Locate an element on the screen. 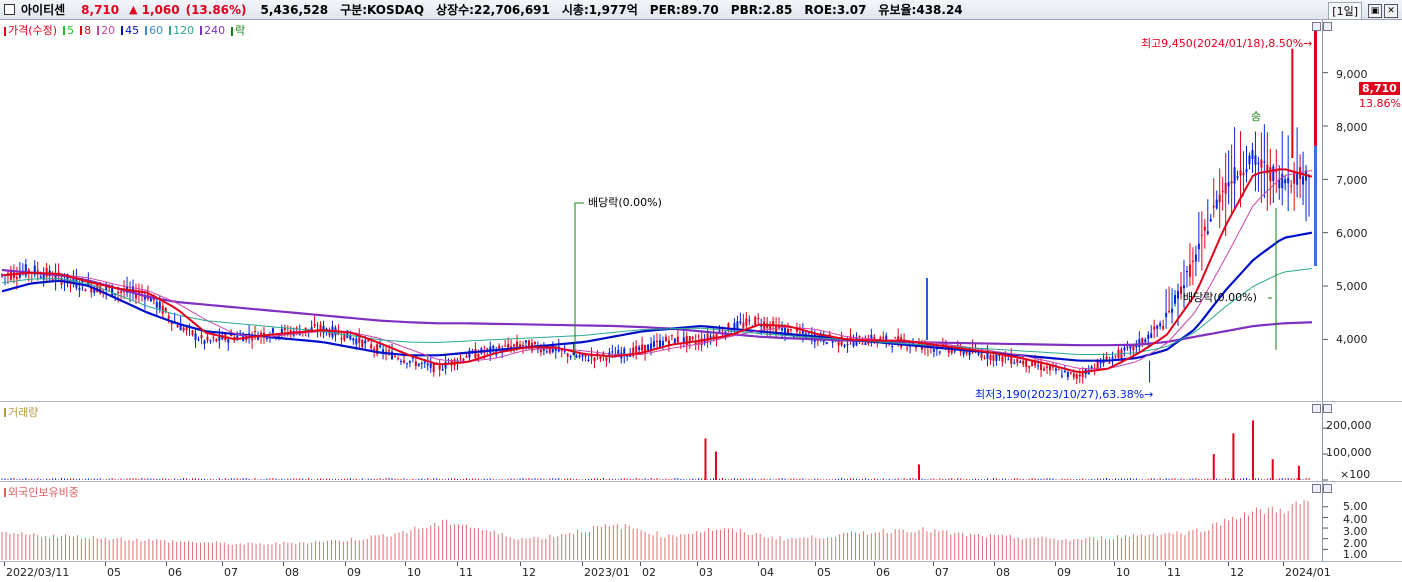  volume-chart is located at coordinates (701, 442).